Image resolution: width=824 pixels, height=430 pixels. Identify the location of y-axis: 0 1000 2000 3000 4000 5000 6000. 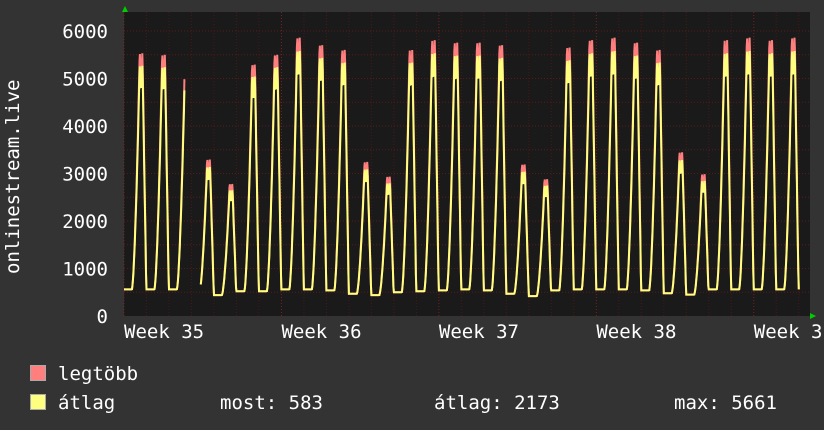
(85, 174).